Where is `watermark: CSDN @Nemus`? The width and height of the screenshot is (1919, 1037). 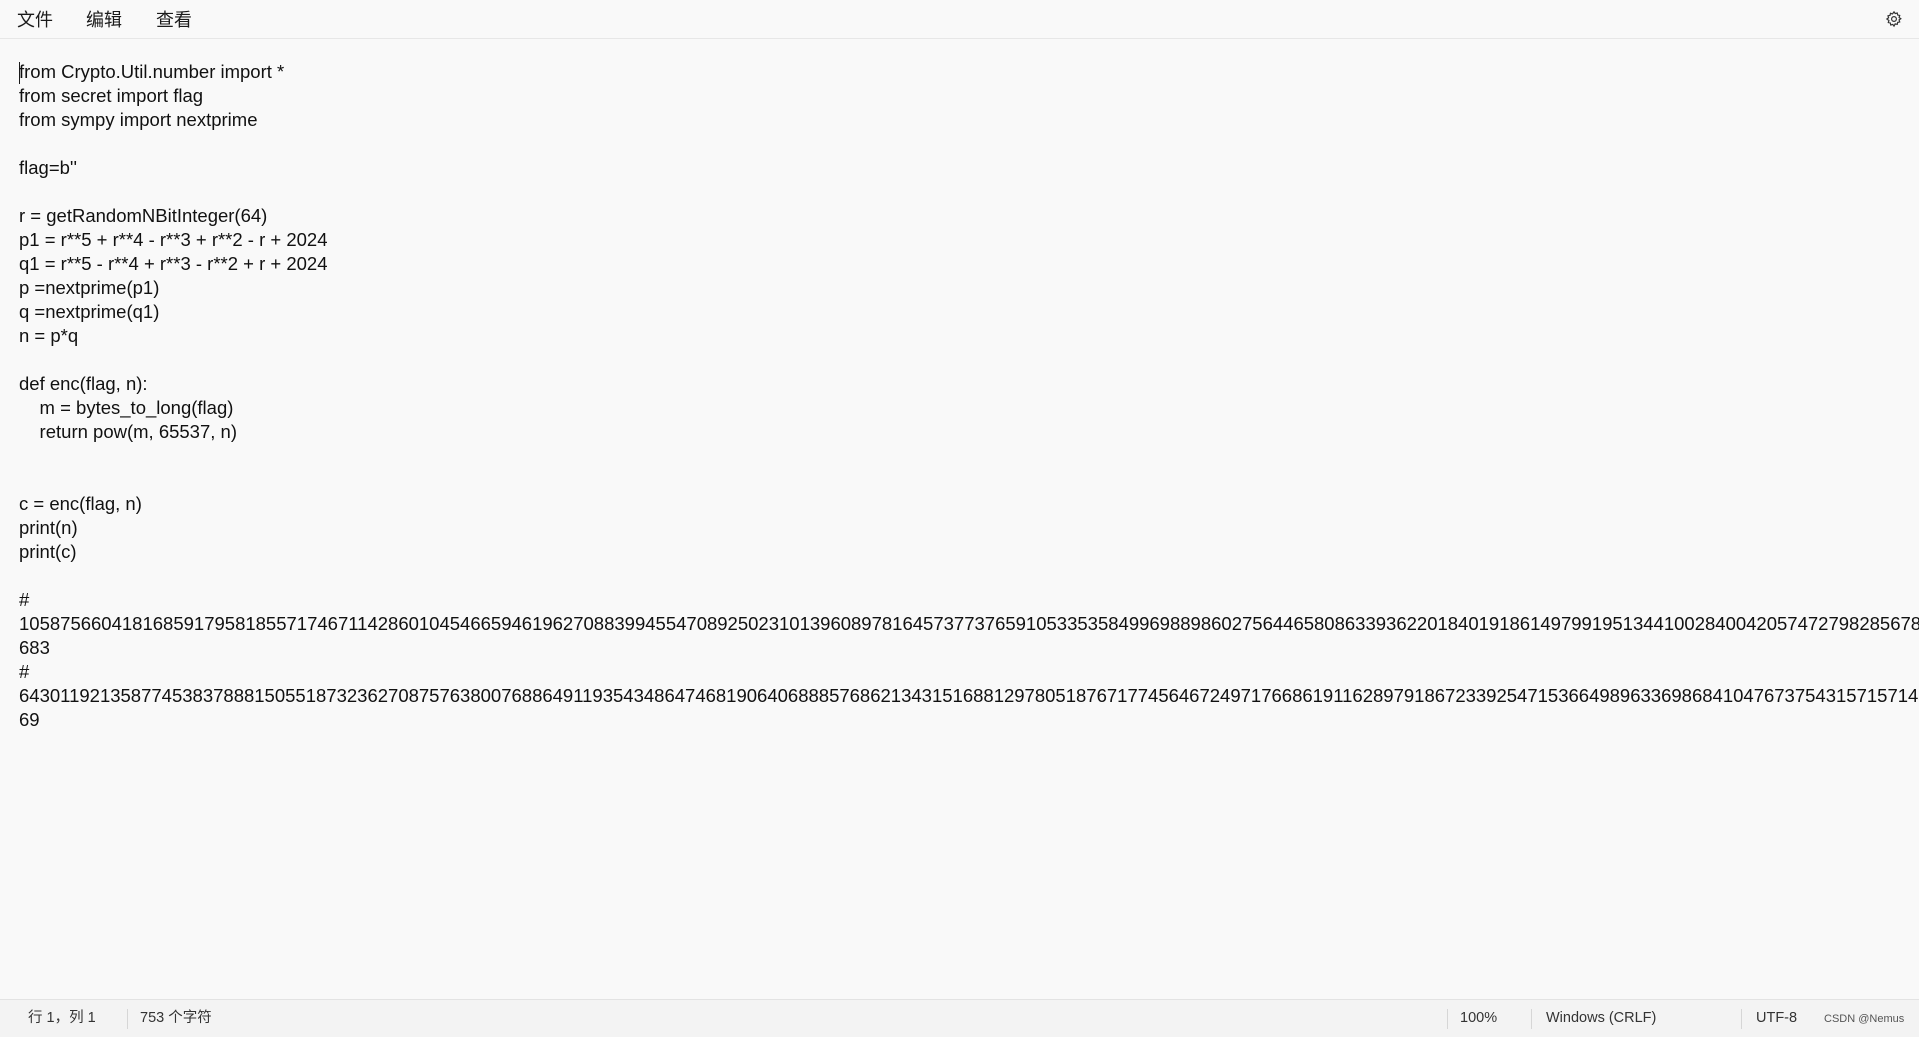
watermark: CSDN @Nemus is located at coordinates (1864, 1019).